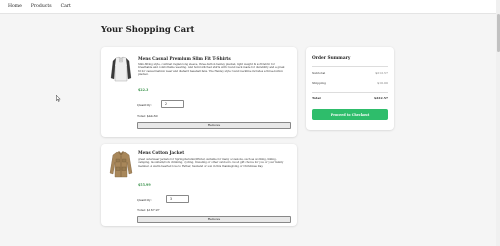 The height and width of the screenshot is (246, 500). What do you see at coordinates (147, 116) in the screenshot?
I see `item-total: Total: $44.60` at bounding box center [147, 116].